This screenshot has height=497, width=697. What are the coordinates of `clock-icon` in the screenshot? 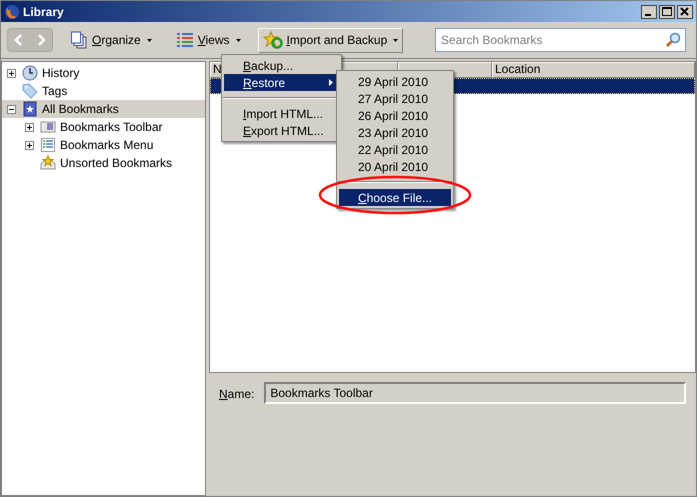 It's located at (30, 73).